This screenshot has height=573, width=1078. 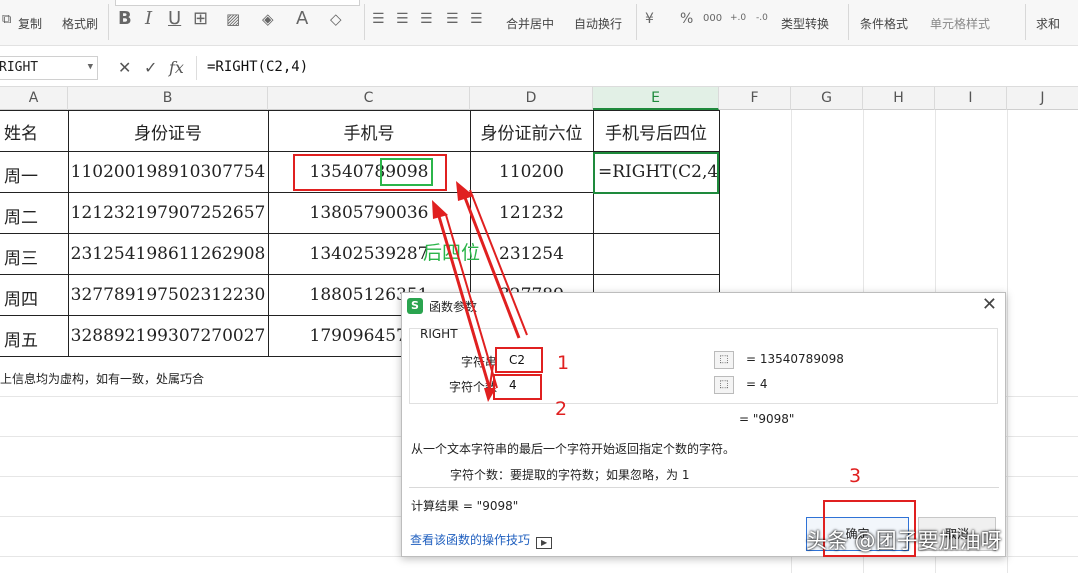 What do you see at coordinates (544, 543) in the screenshot?
I see `video-play-icon: ▶` at bounding box center [544, 543].